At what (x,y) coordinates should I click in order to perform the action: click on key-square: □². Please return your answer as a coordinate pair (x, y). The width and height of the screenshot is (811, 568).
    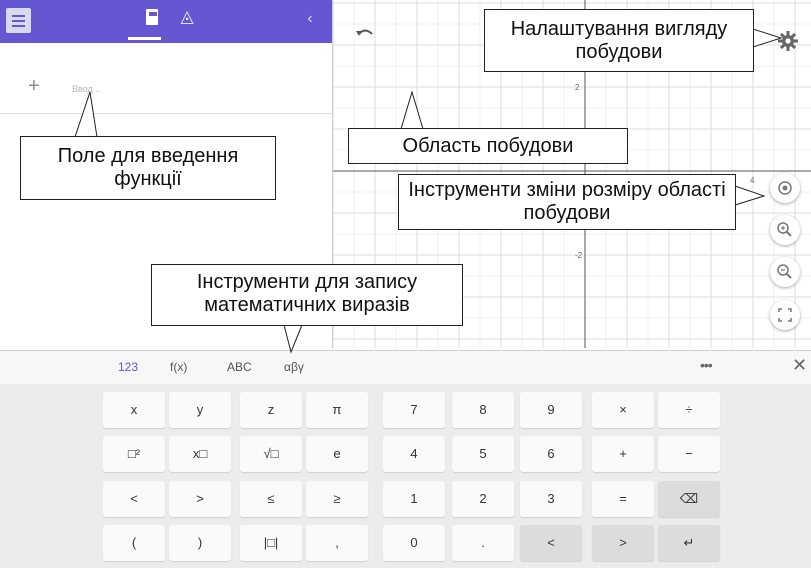
    Looking at the image, I should click on (134, 454).